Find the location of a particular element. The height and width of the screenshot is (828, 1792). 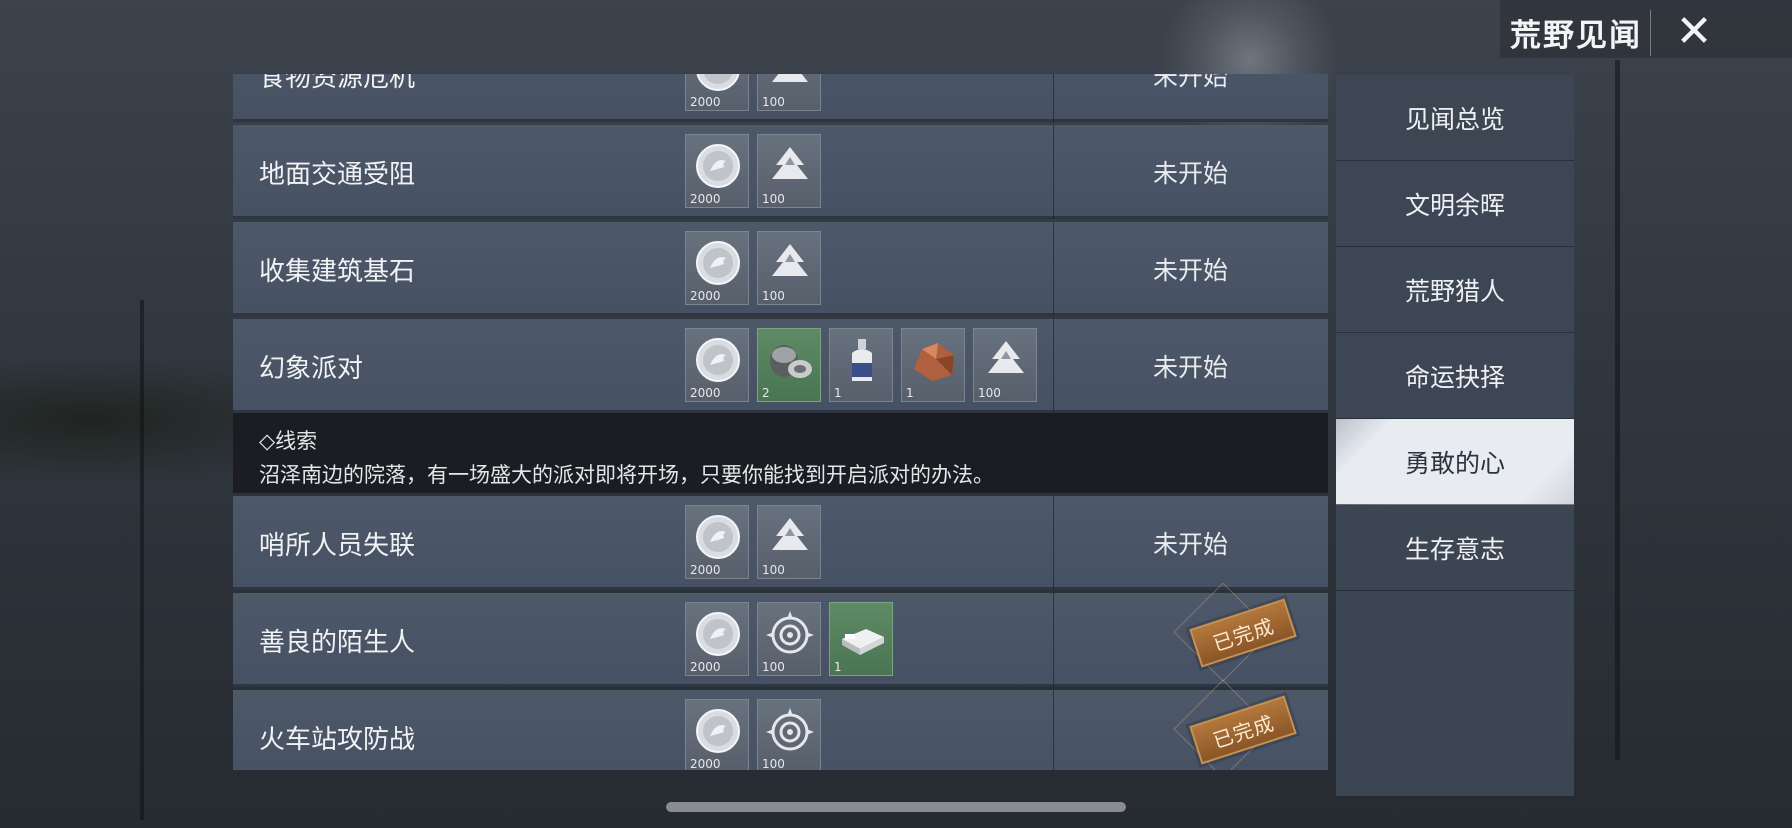

clue-title: ◇线索 is located at coordinates (288, 441).